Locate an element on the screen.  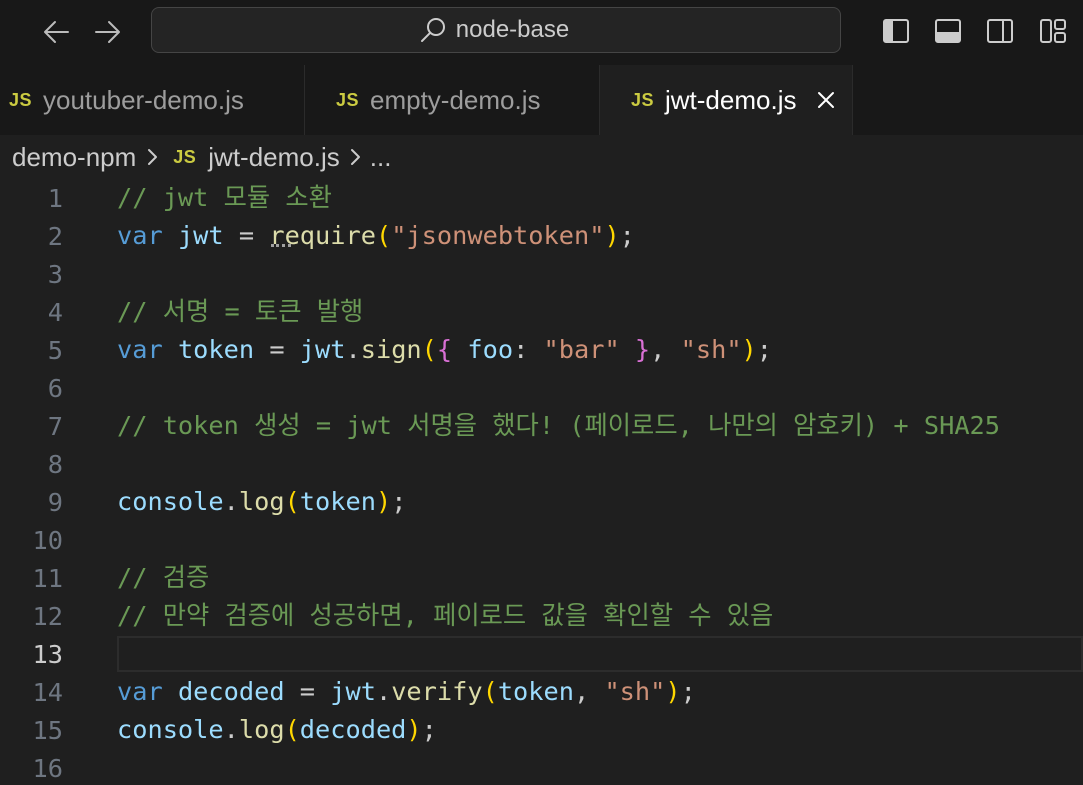
line-number: 9 is located at coordinates (55, 502).